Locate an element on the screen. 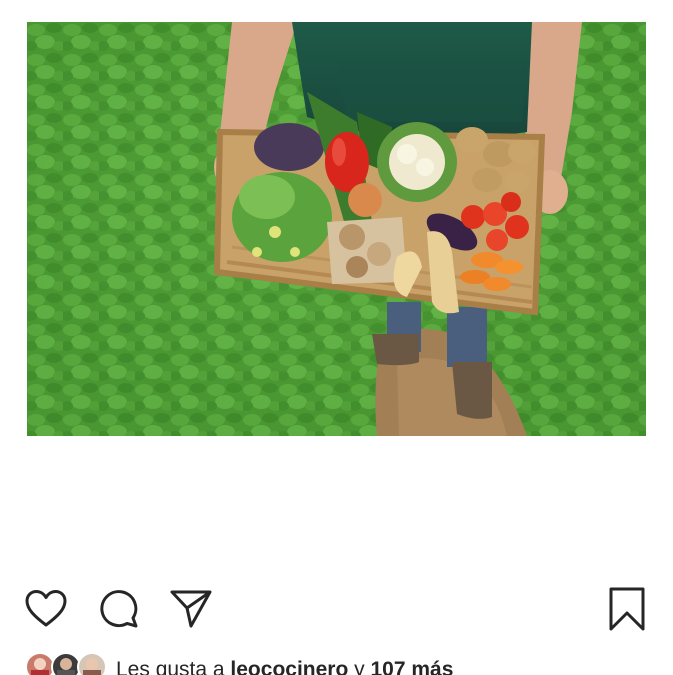 The image size is (673, 675). paper-plane-icon is located at coordinates (191, 609).